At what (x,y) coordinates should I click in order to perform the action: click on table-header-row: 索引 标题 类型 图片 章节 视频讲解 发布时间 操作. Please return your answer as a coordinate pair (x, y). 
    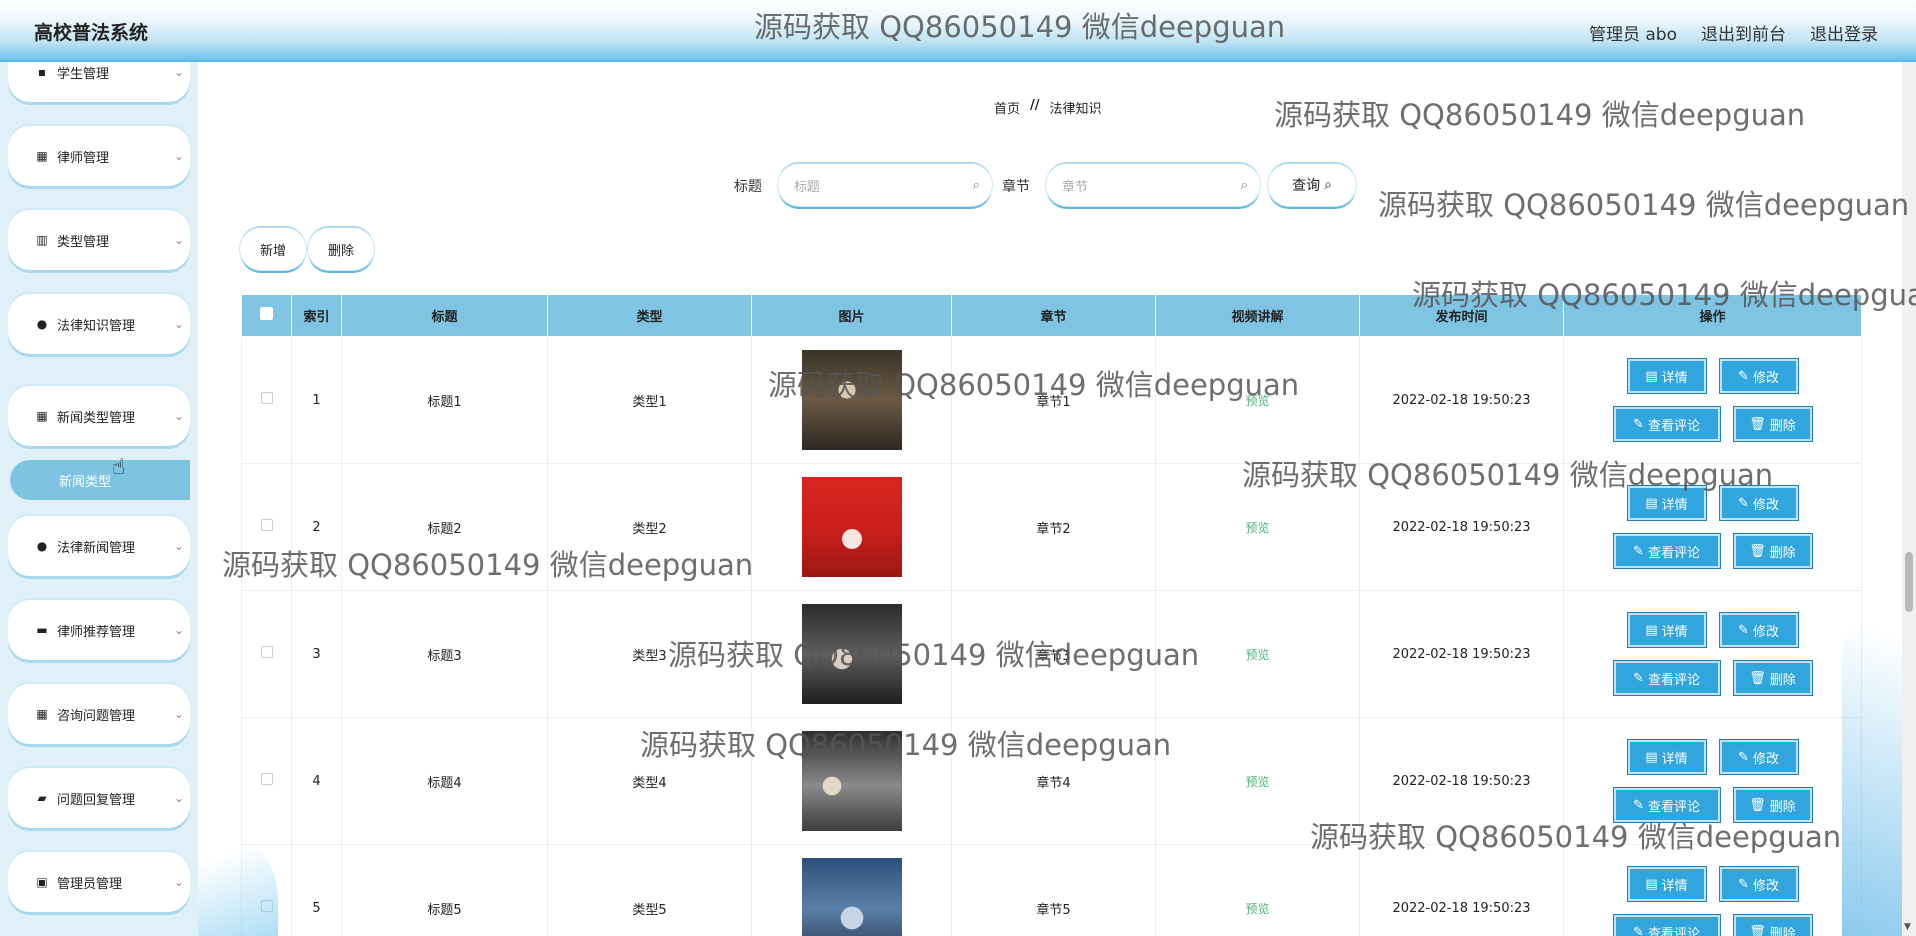
    Looking at the image, I should click on (1051, 315).